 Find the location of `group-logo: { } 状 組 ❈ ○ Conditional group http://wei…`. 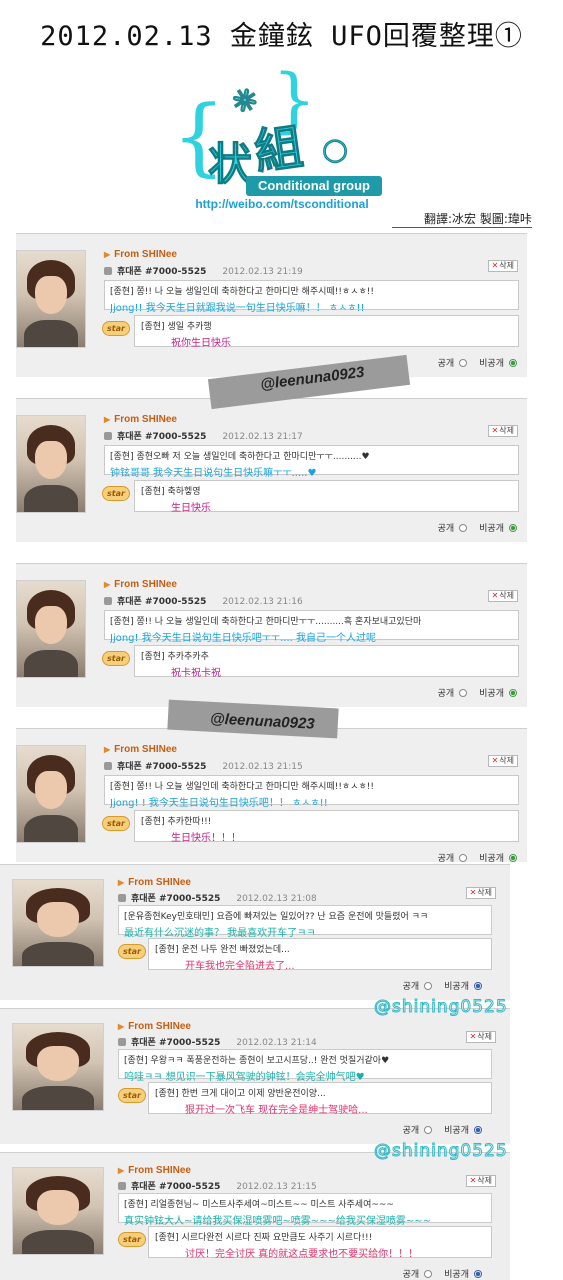

group-logo: { } 状 組 ❈ ○ Conditional group http://wei… is located at coordinates (278, 137).